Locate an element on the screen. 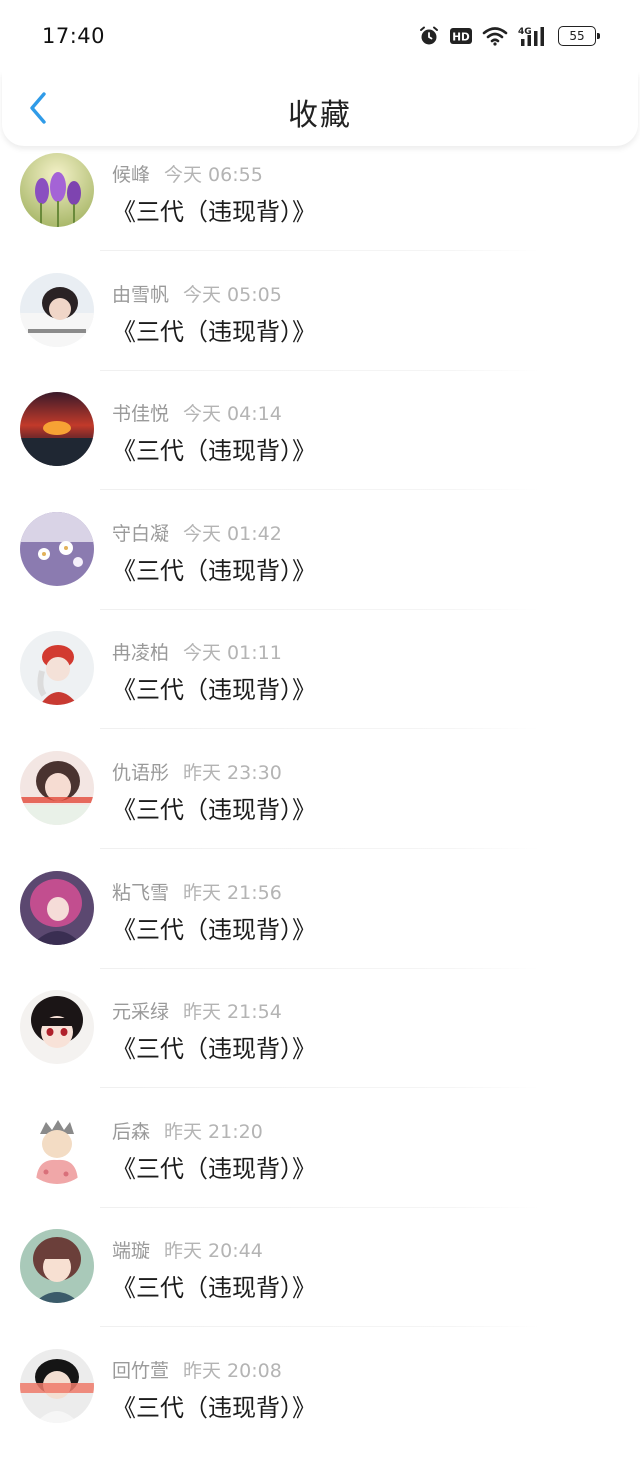 Image resolution: width=640 pixels, height=1466 pixels. list-item: 端璇 昨天 20:44 《三代（违现背）》 is located at coordinates (320, 1286).